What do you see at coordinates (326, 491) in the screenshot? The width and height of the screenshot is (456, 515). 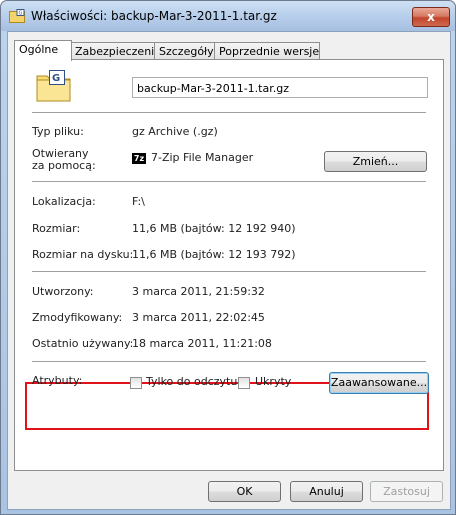 I see `cancel-button: Anuluj` at bounding box center [326, 491].